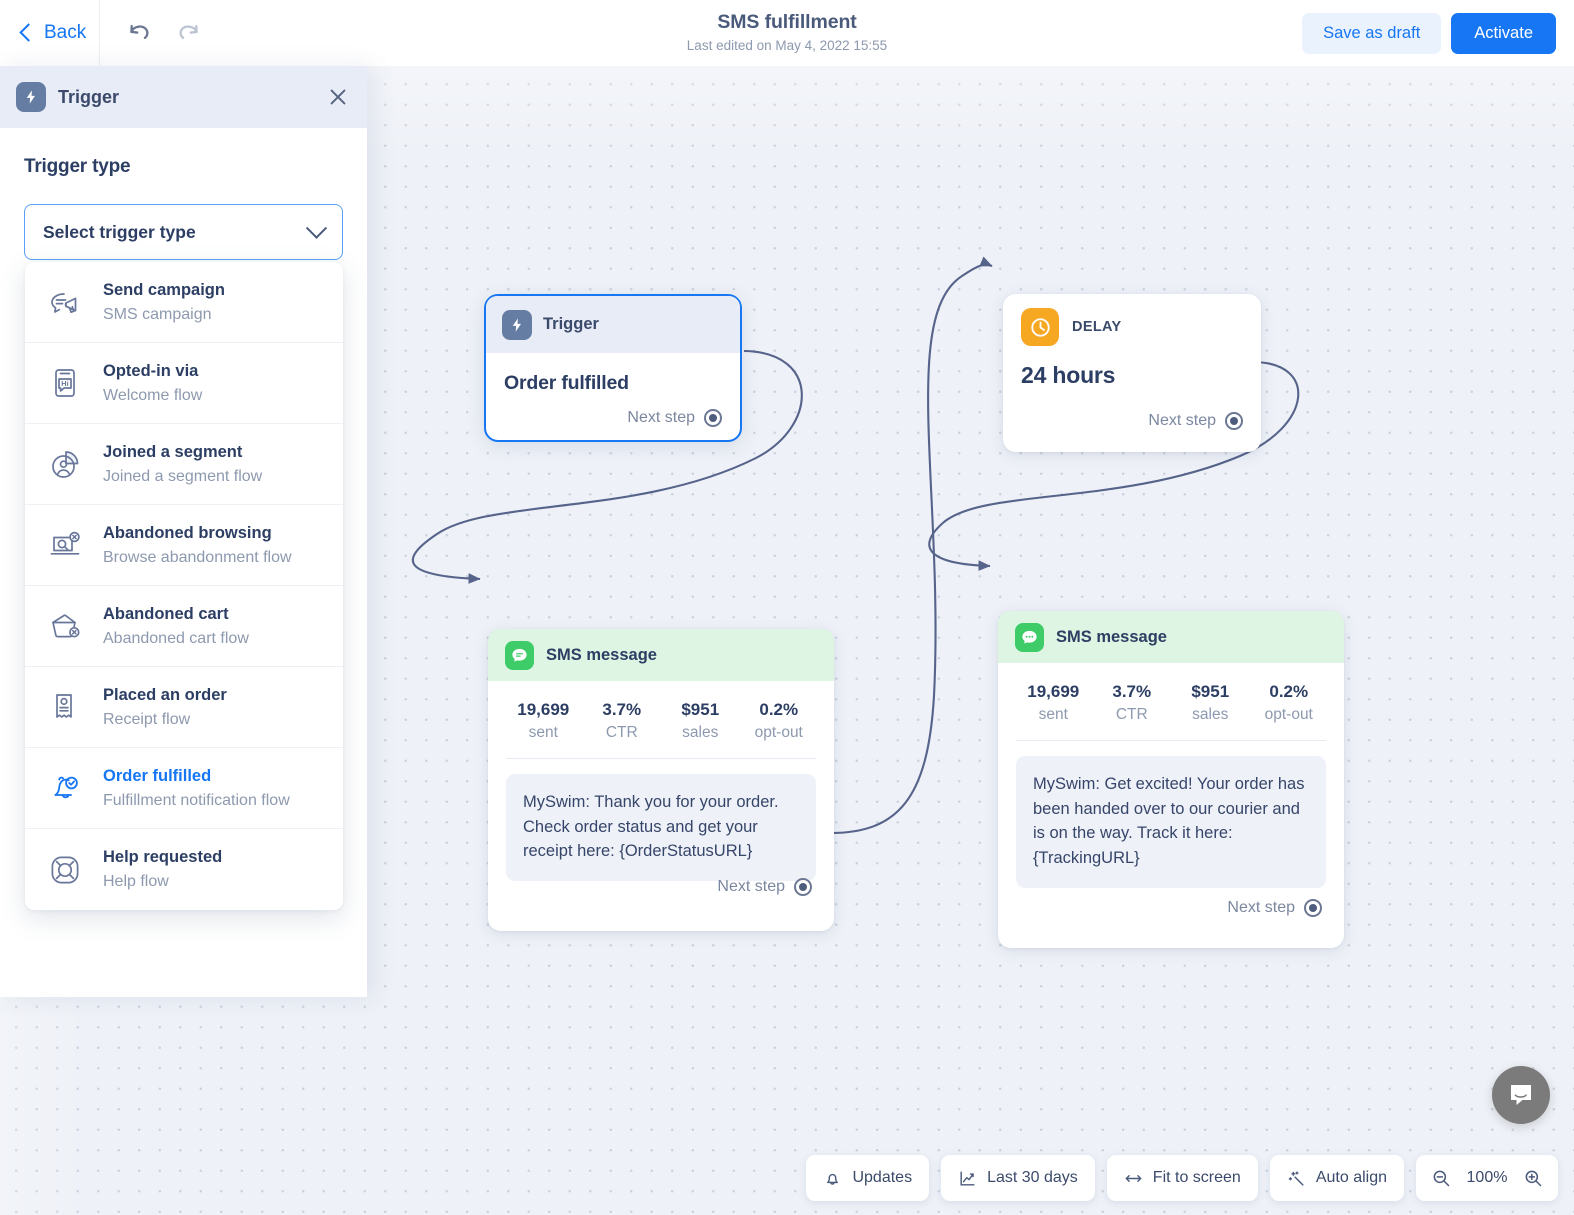 This screenshot has width=1574, height=1215. What do you see at coordinates (173, 451) in the screenshot?
I see `dropdown-option-title: Joined a segment` at bounding box center [173, 451].